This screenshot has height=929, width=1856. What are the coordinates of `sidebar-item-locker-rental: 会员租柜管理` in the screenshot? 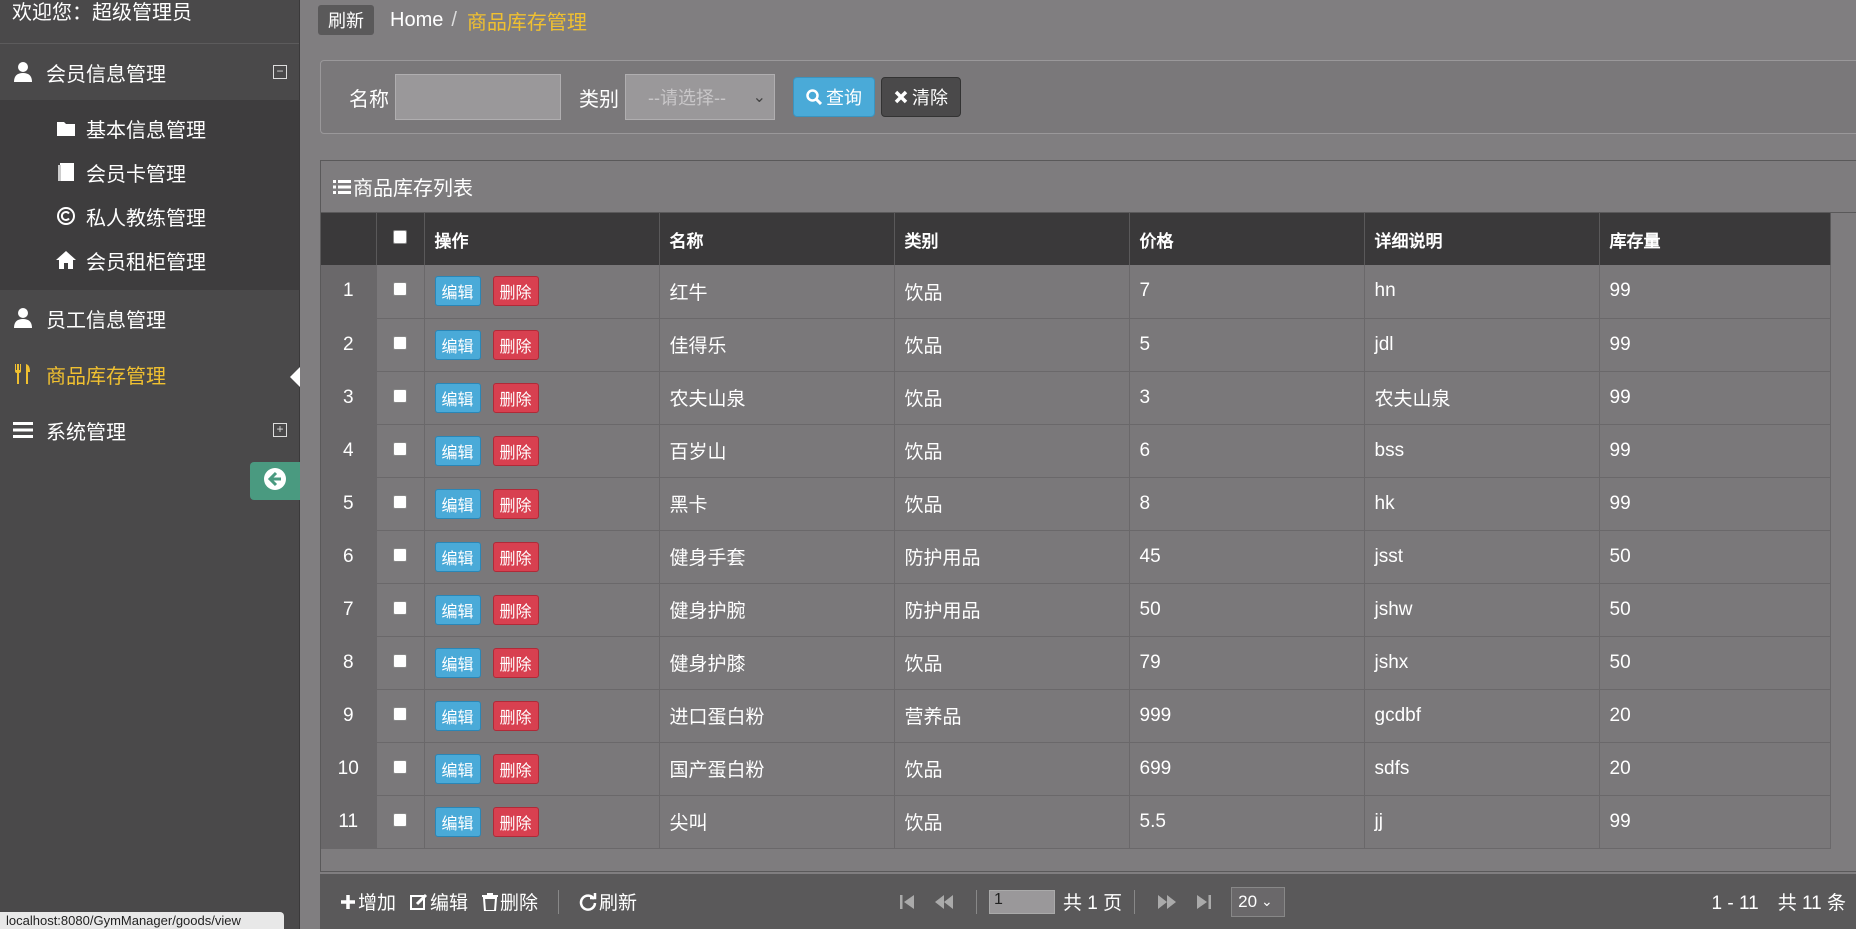 It's located at (149, 260).